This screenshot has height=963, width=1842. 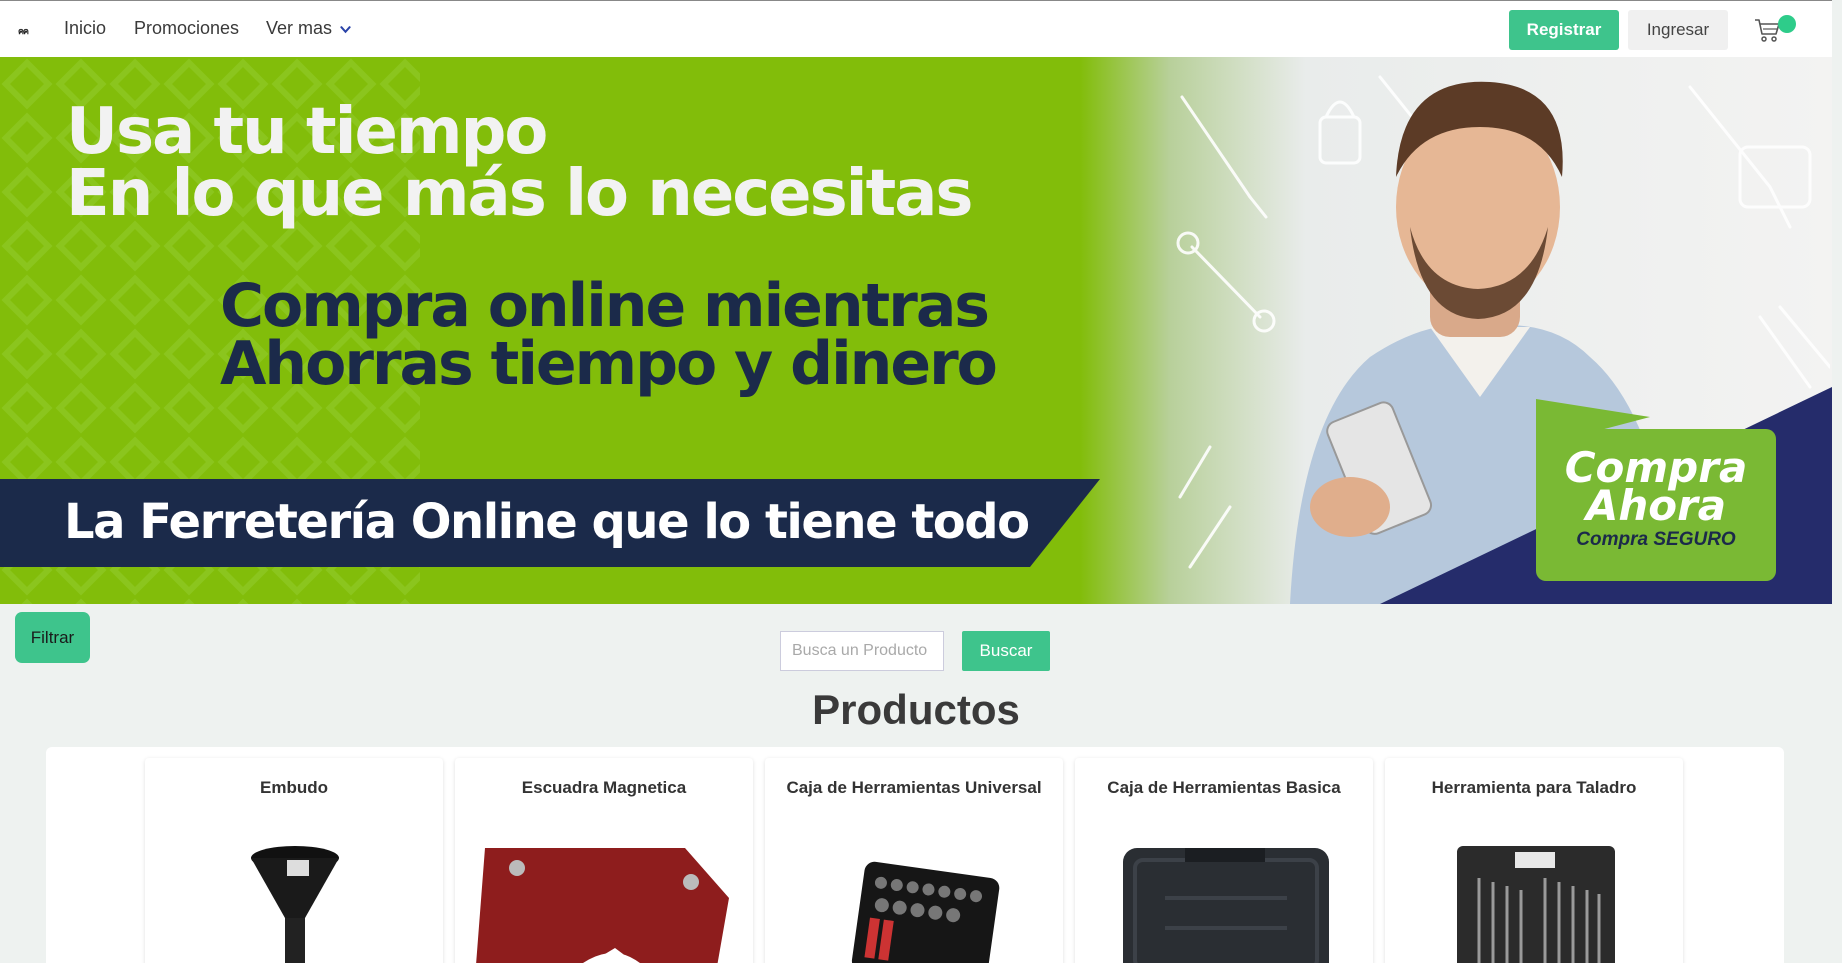 I want to click on nav-ver-mas-label: Ver mas, so click(x=299, y=28).